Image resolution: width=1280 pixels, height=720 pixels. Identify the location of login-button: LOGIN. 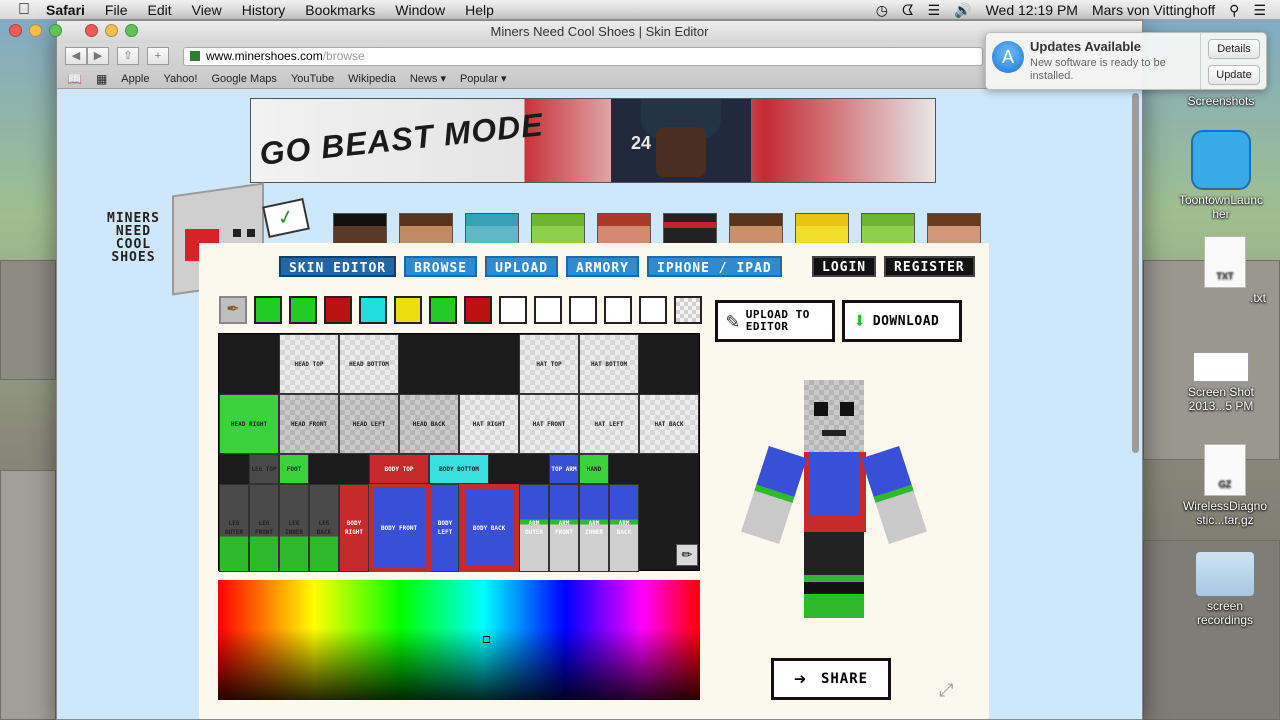
(844, 266).